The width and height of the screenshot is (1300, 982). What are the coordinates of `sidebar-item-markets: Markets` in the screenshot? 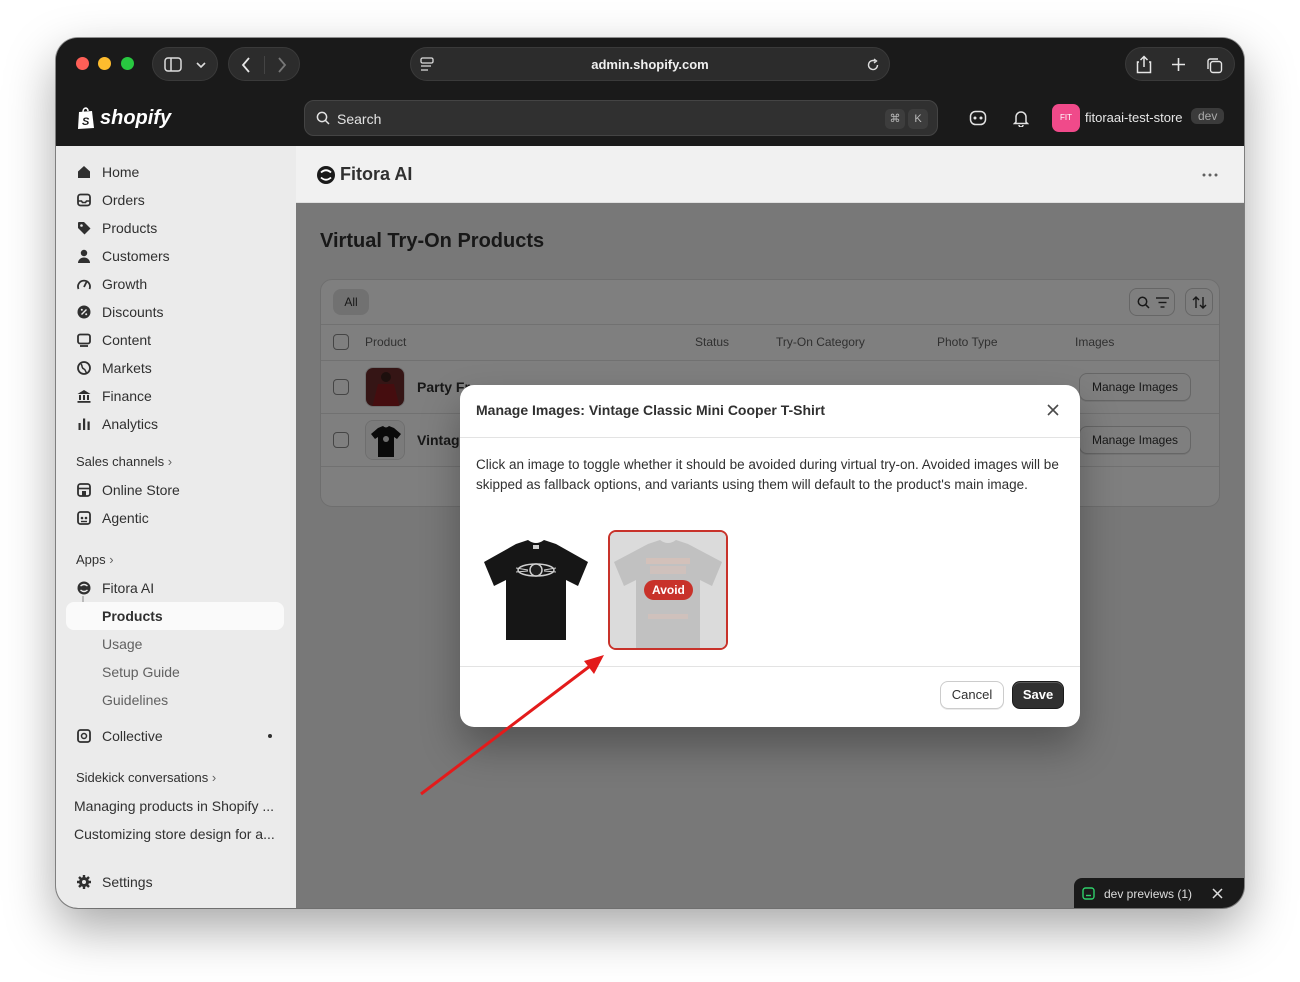 It's located at (175, 368).